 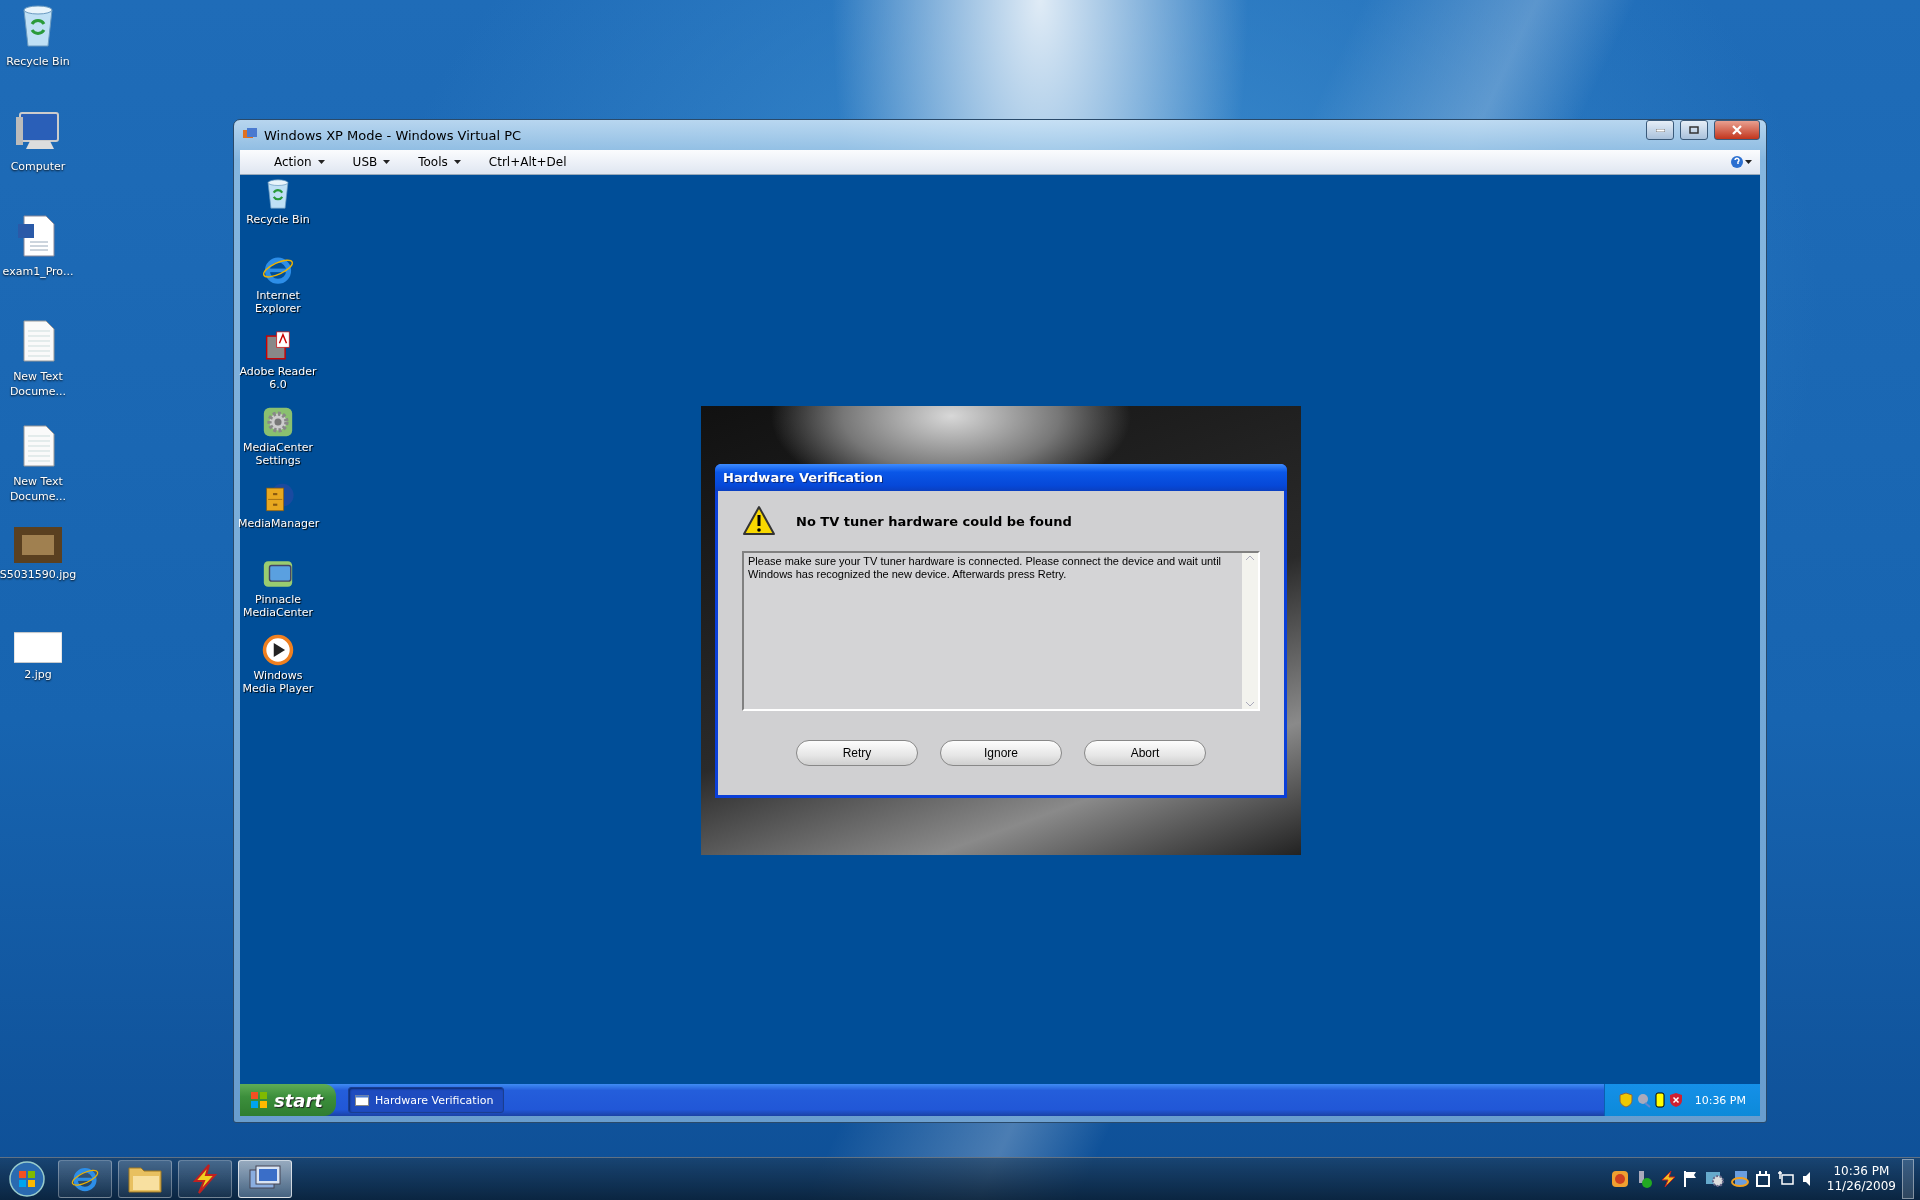 I want to click on device-icon, so click(x=1659, y=1100).